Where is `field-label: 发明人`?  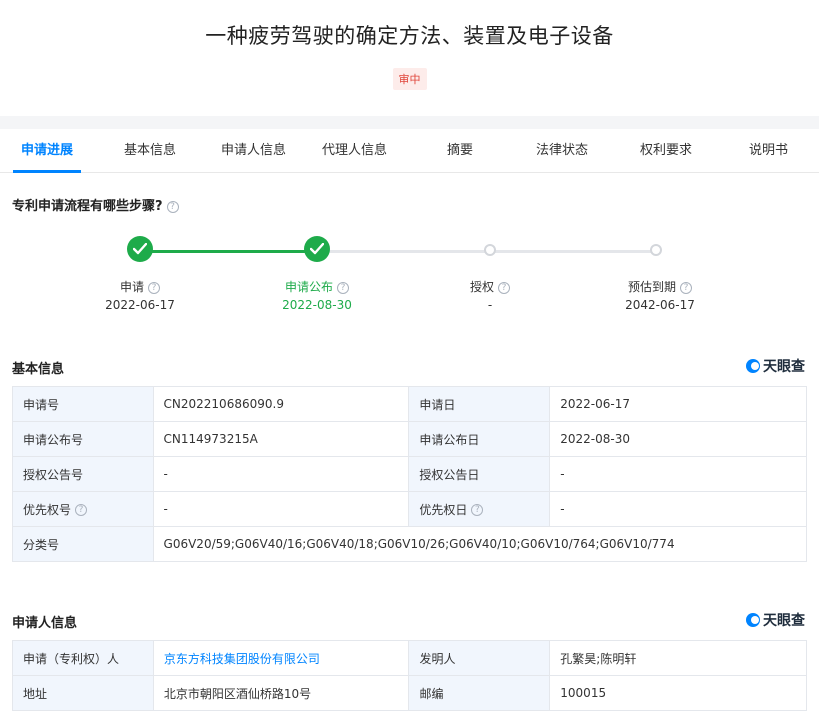
field-label: 发明人 is located at coordinates (479, 658).